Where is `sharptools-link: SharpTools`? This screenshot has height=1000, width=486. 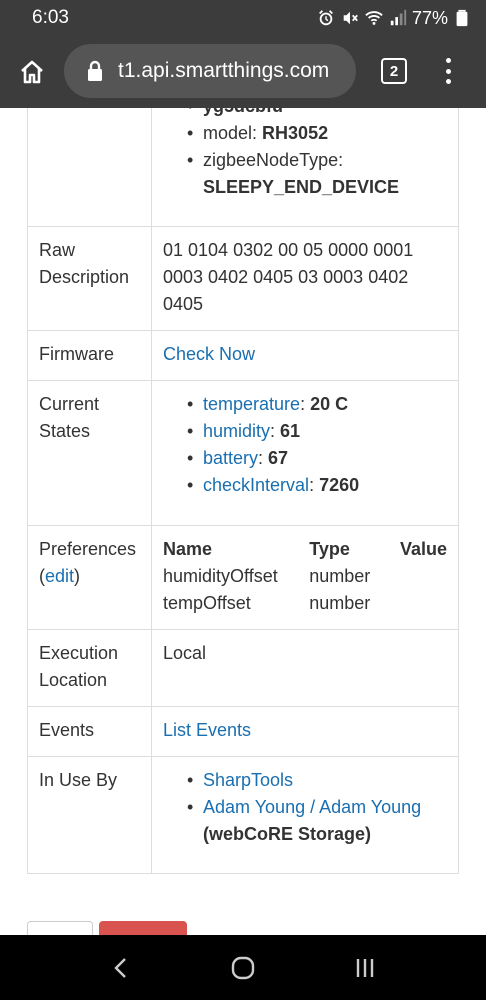 sharptools-link: SharpTools is located at coordinates (248, 780).